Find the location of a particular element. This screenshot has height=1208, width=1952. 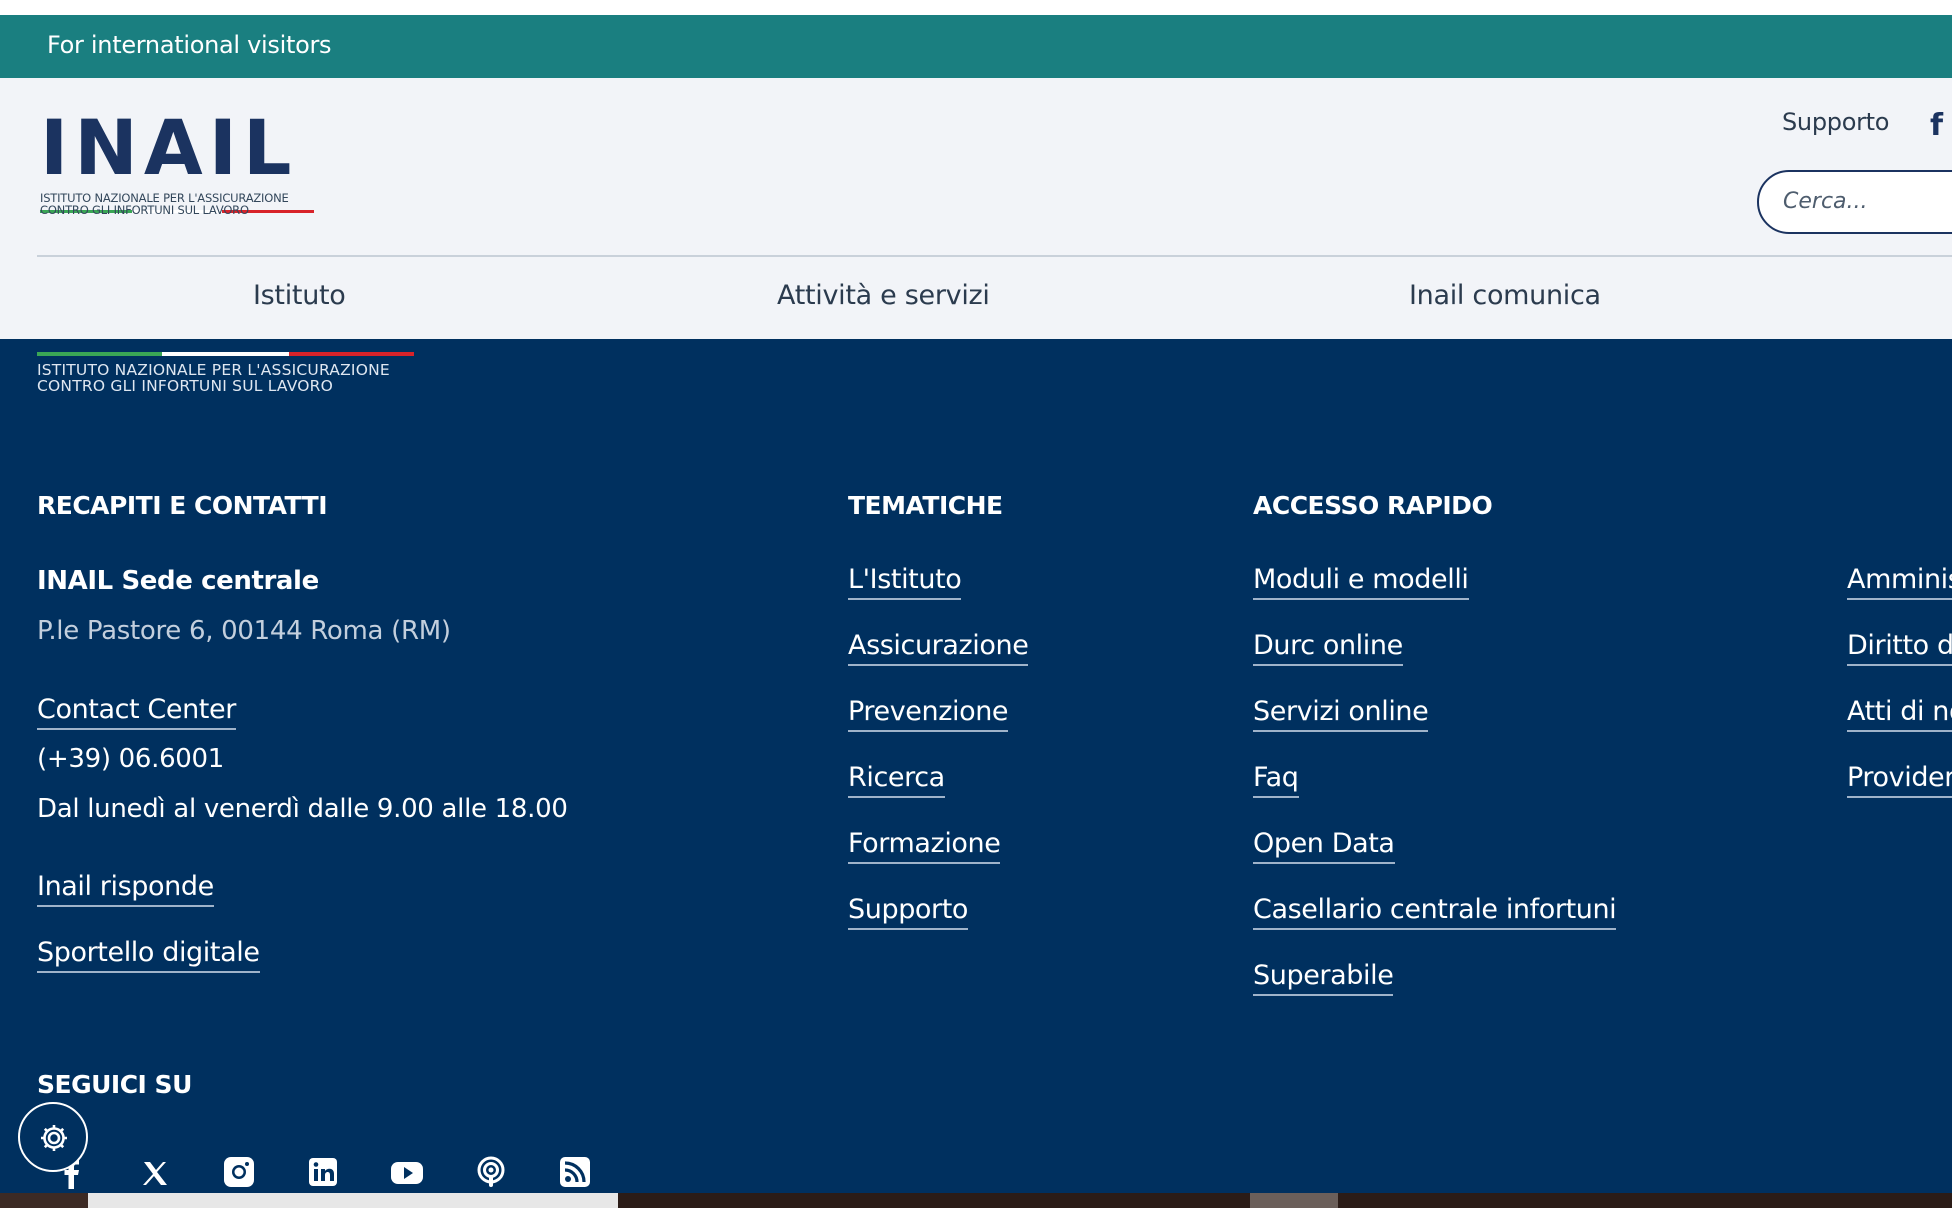

extra-link-amministrazione: Amminis is located at coordinates (1899, 582).